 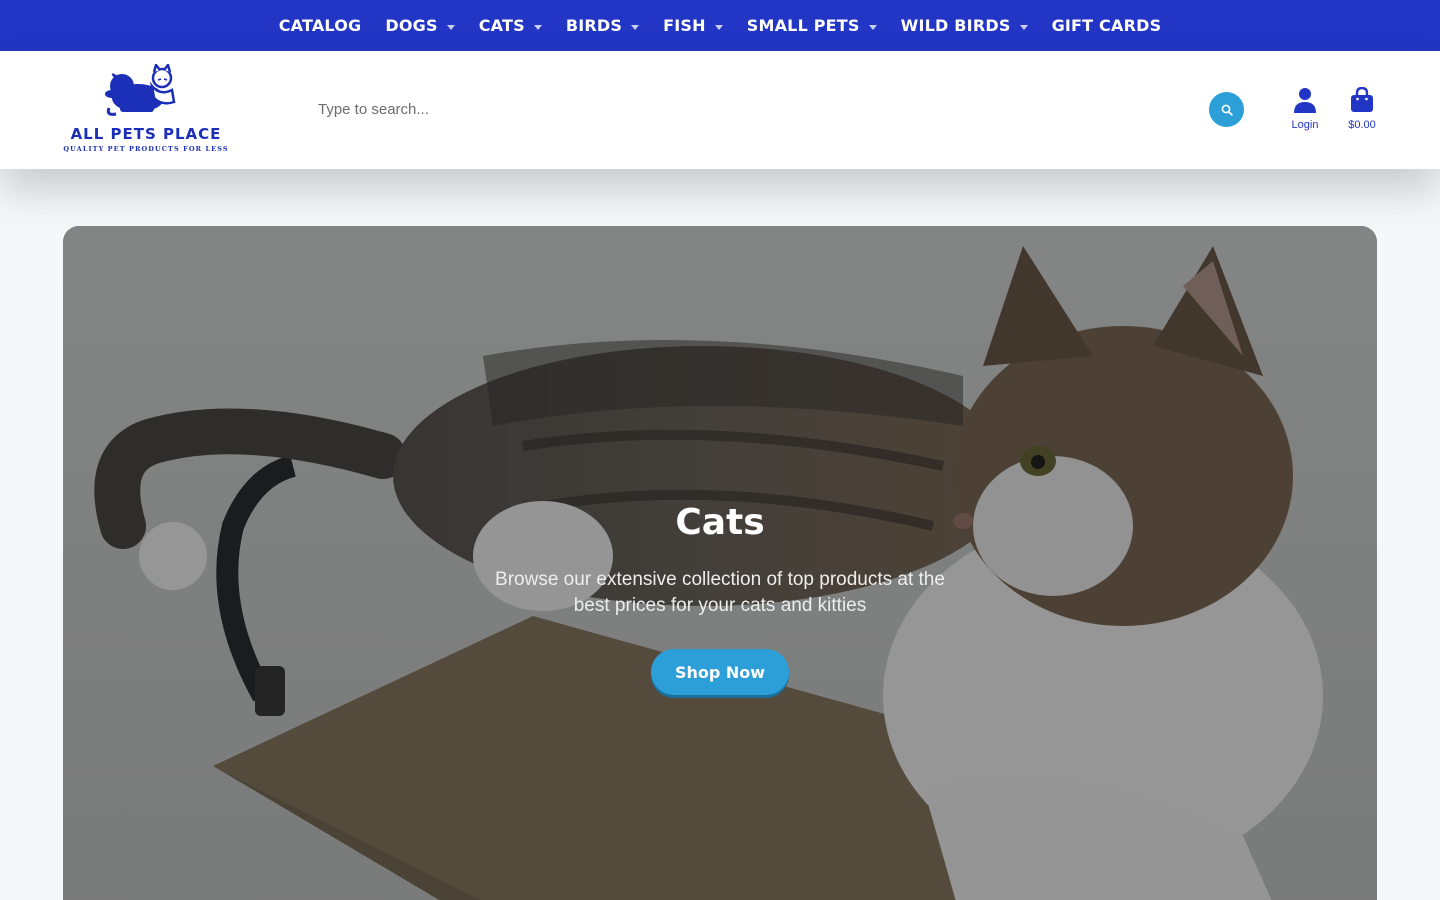 What do you see at coordinates (720, 522) in the screenshot?
I see `hero-title: Cats` at bounding box center [720, 522].